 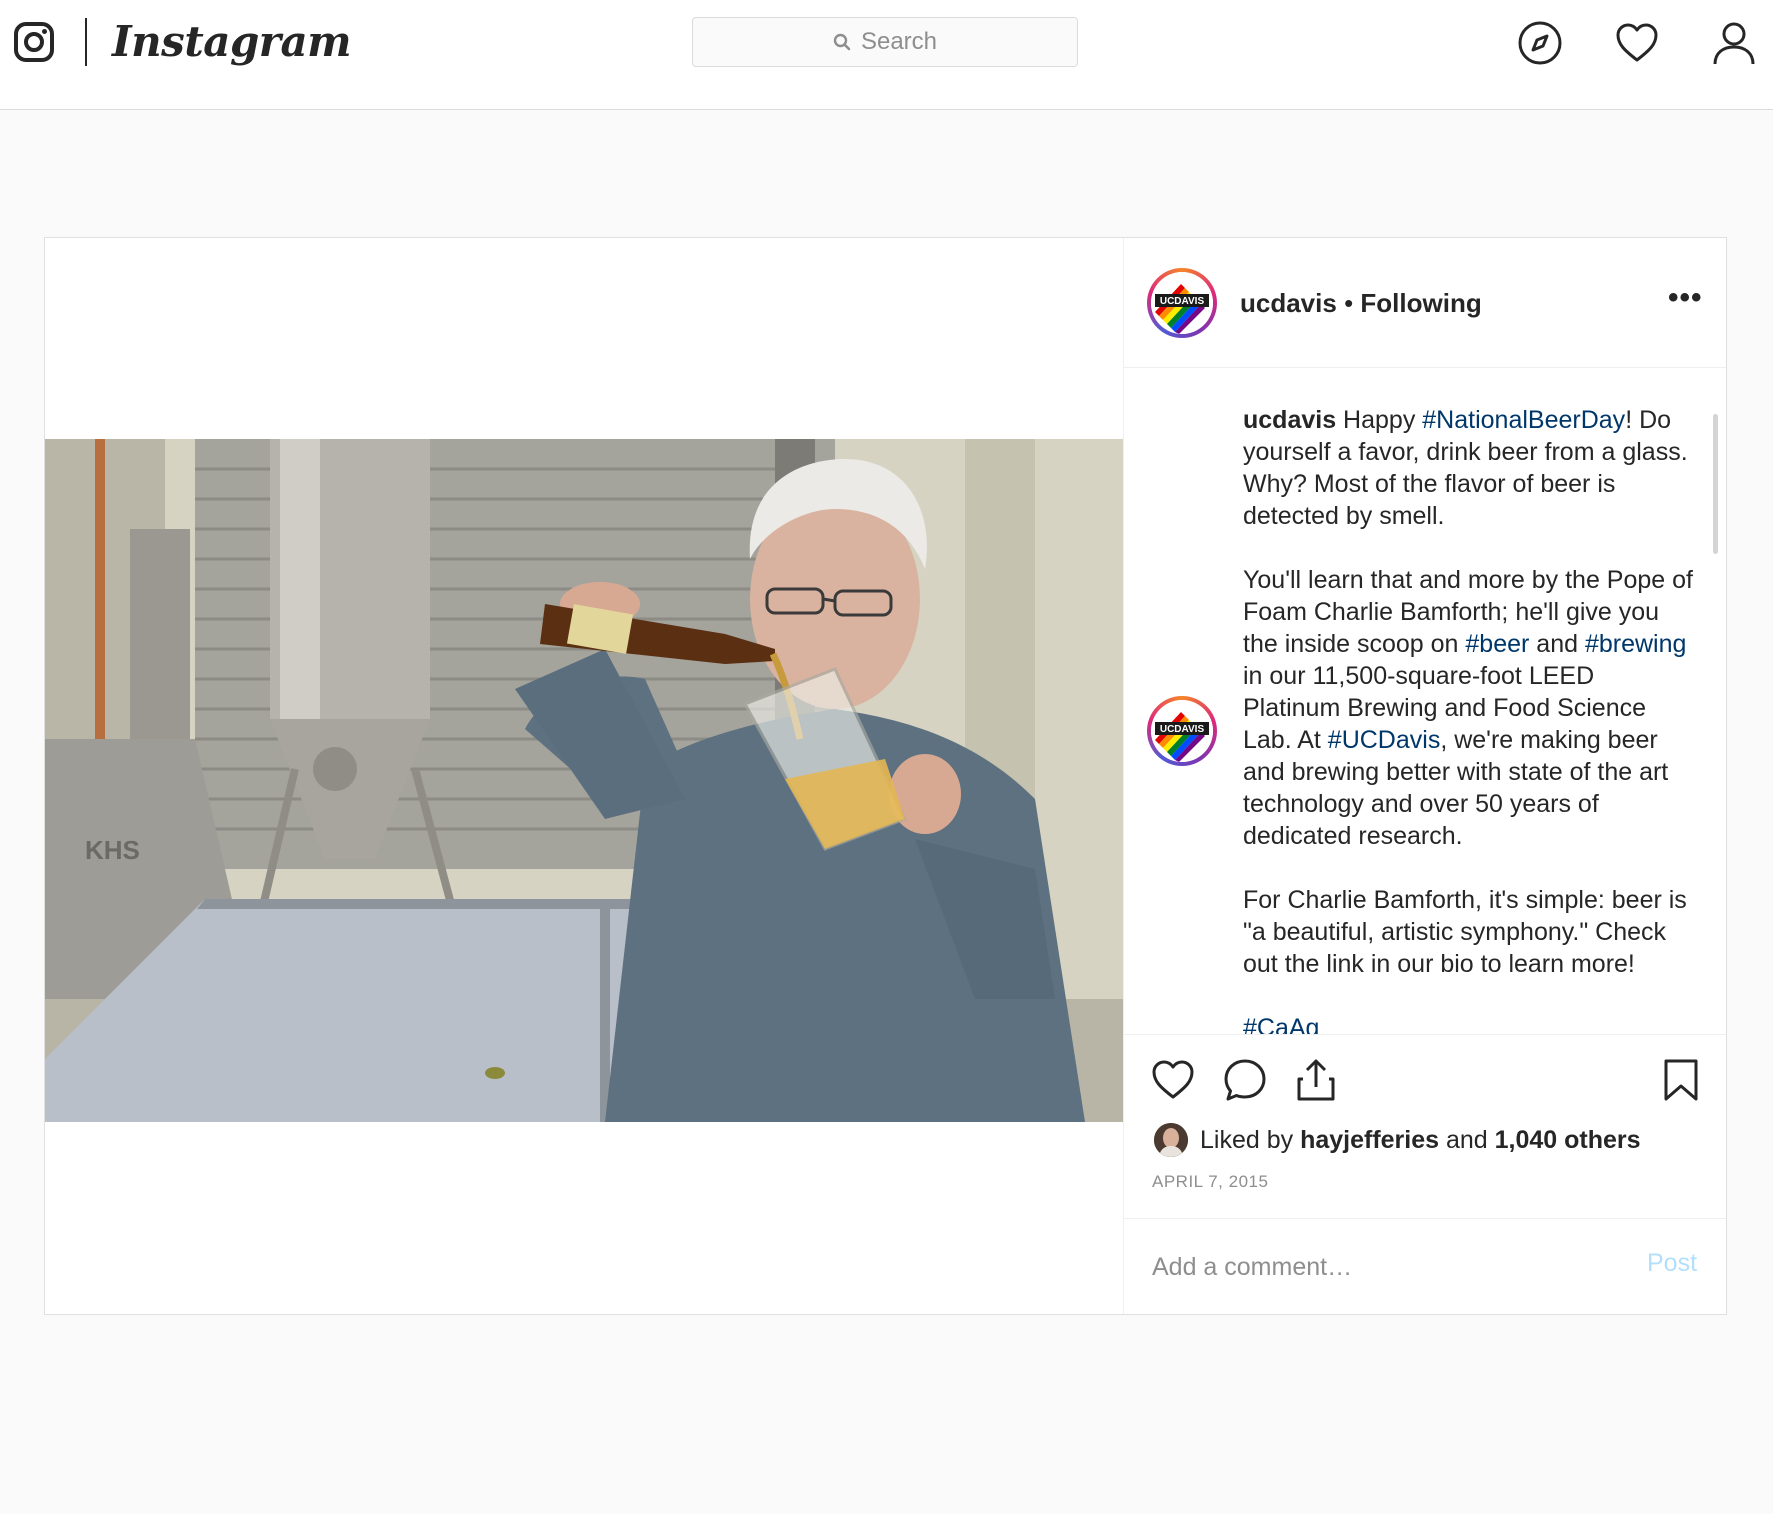 I want to click on profile-icon, so click(x=1734, y=43).